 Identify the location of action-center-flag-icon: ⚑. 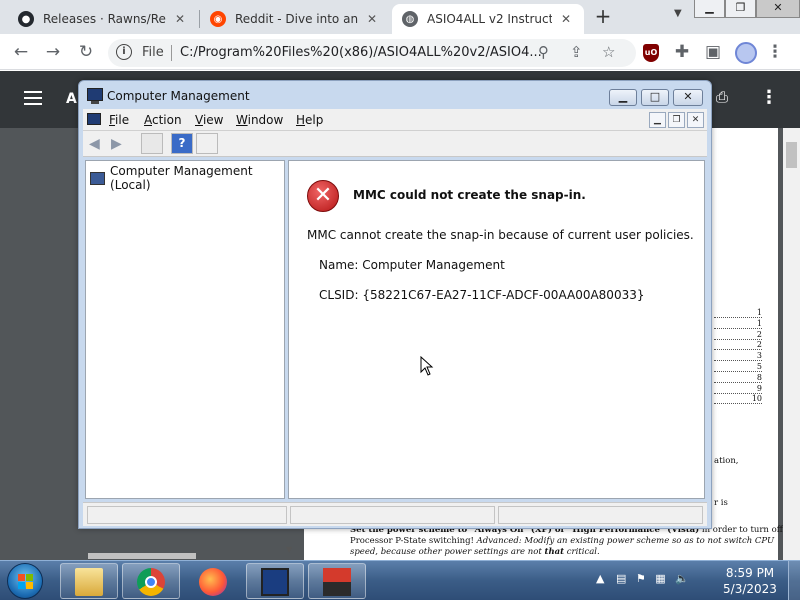
(641, 578).